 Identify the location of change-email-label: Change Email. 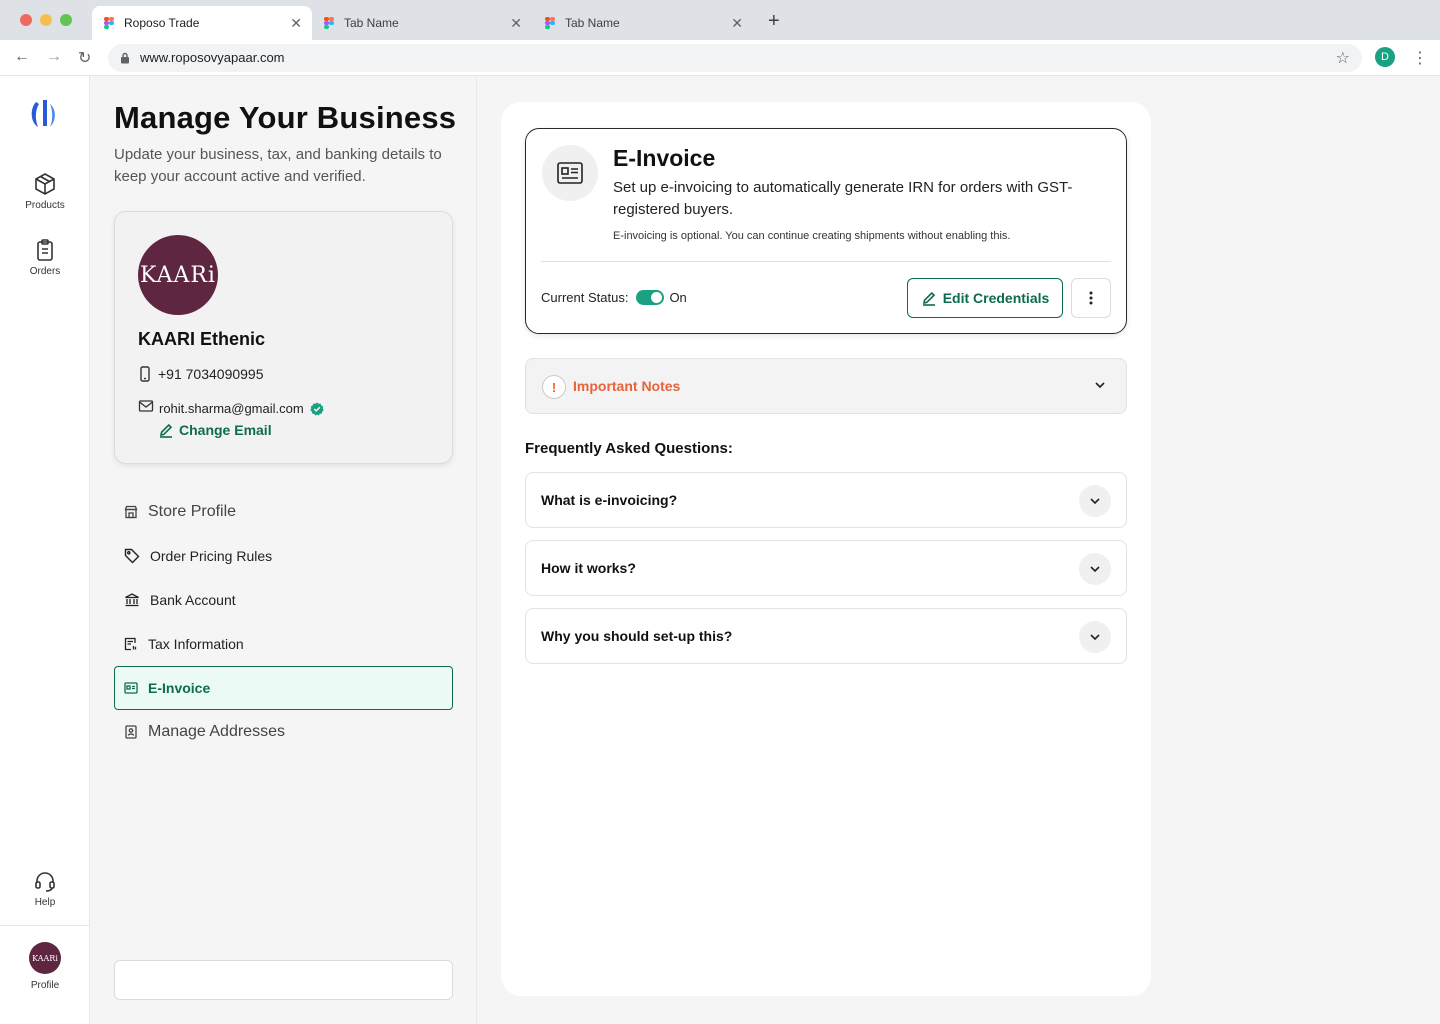
(225, 430).